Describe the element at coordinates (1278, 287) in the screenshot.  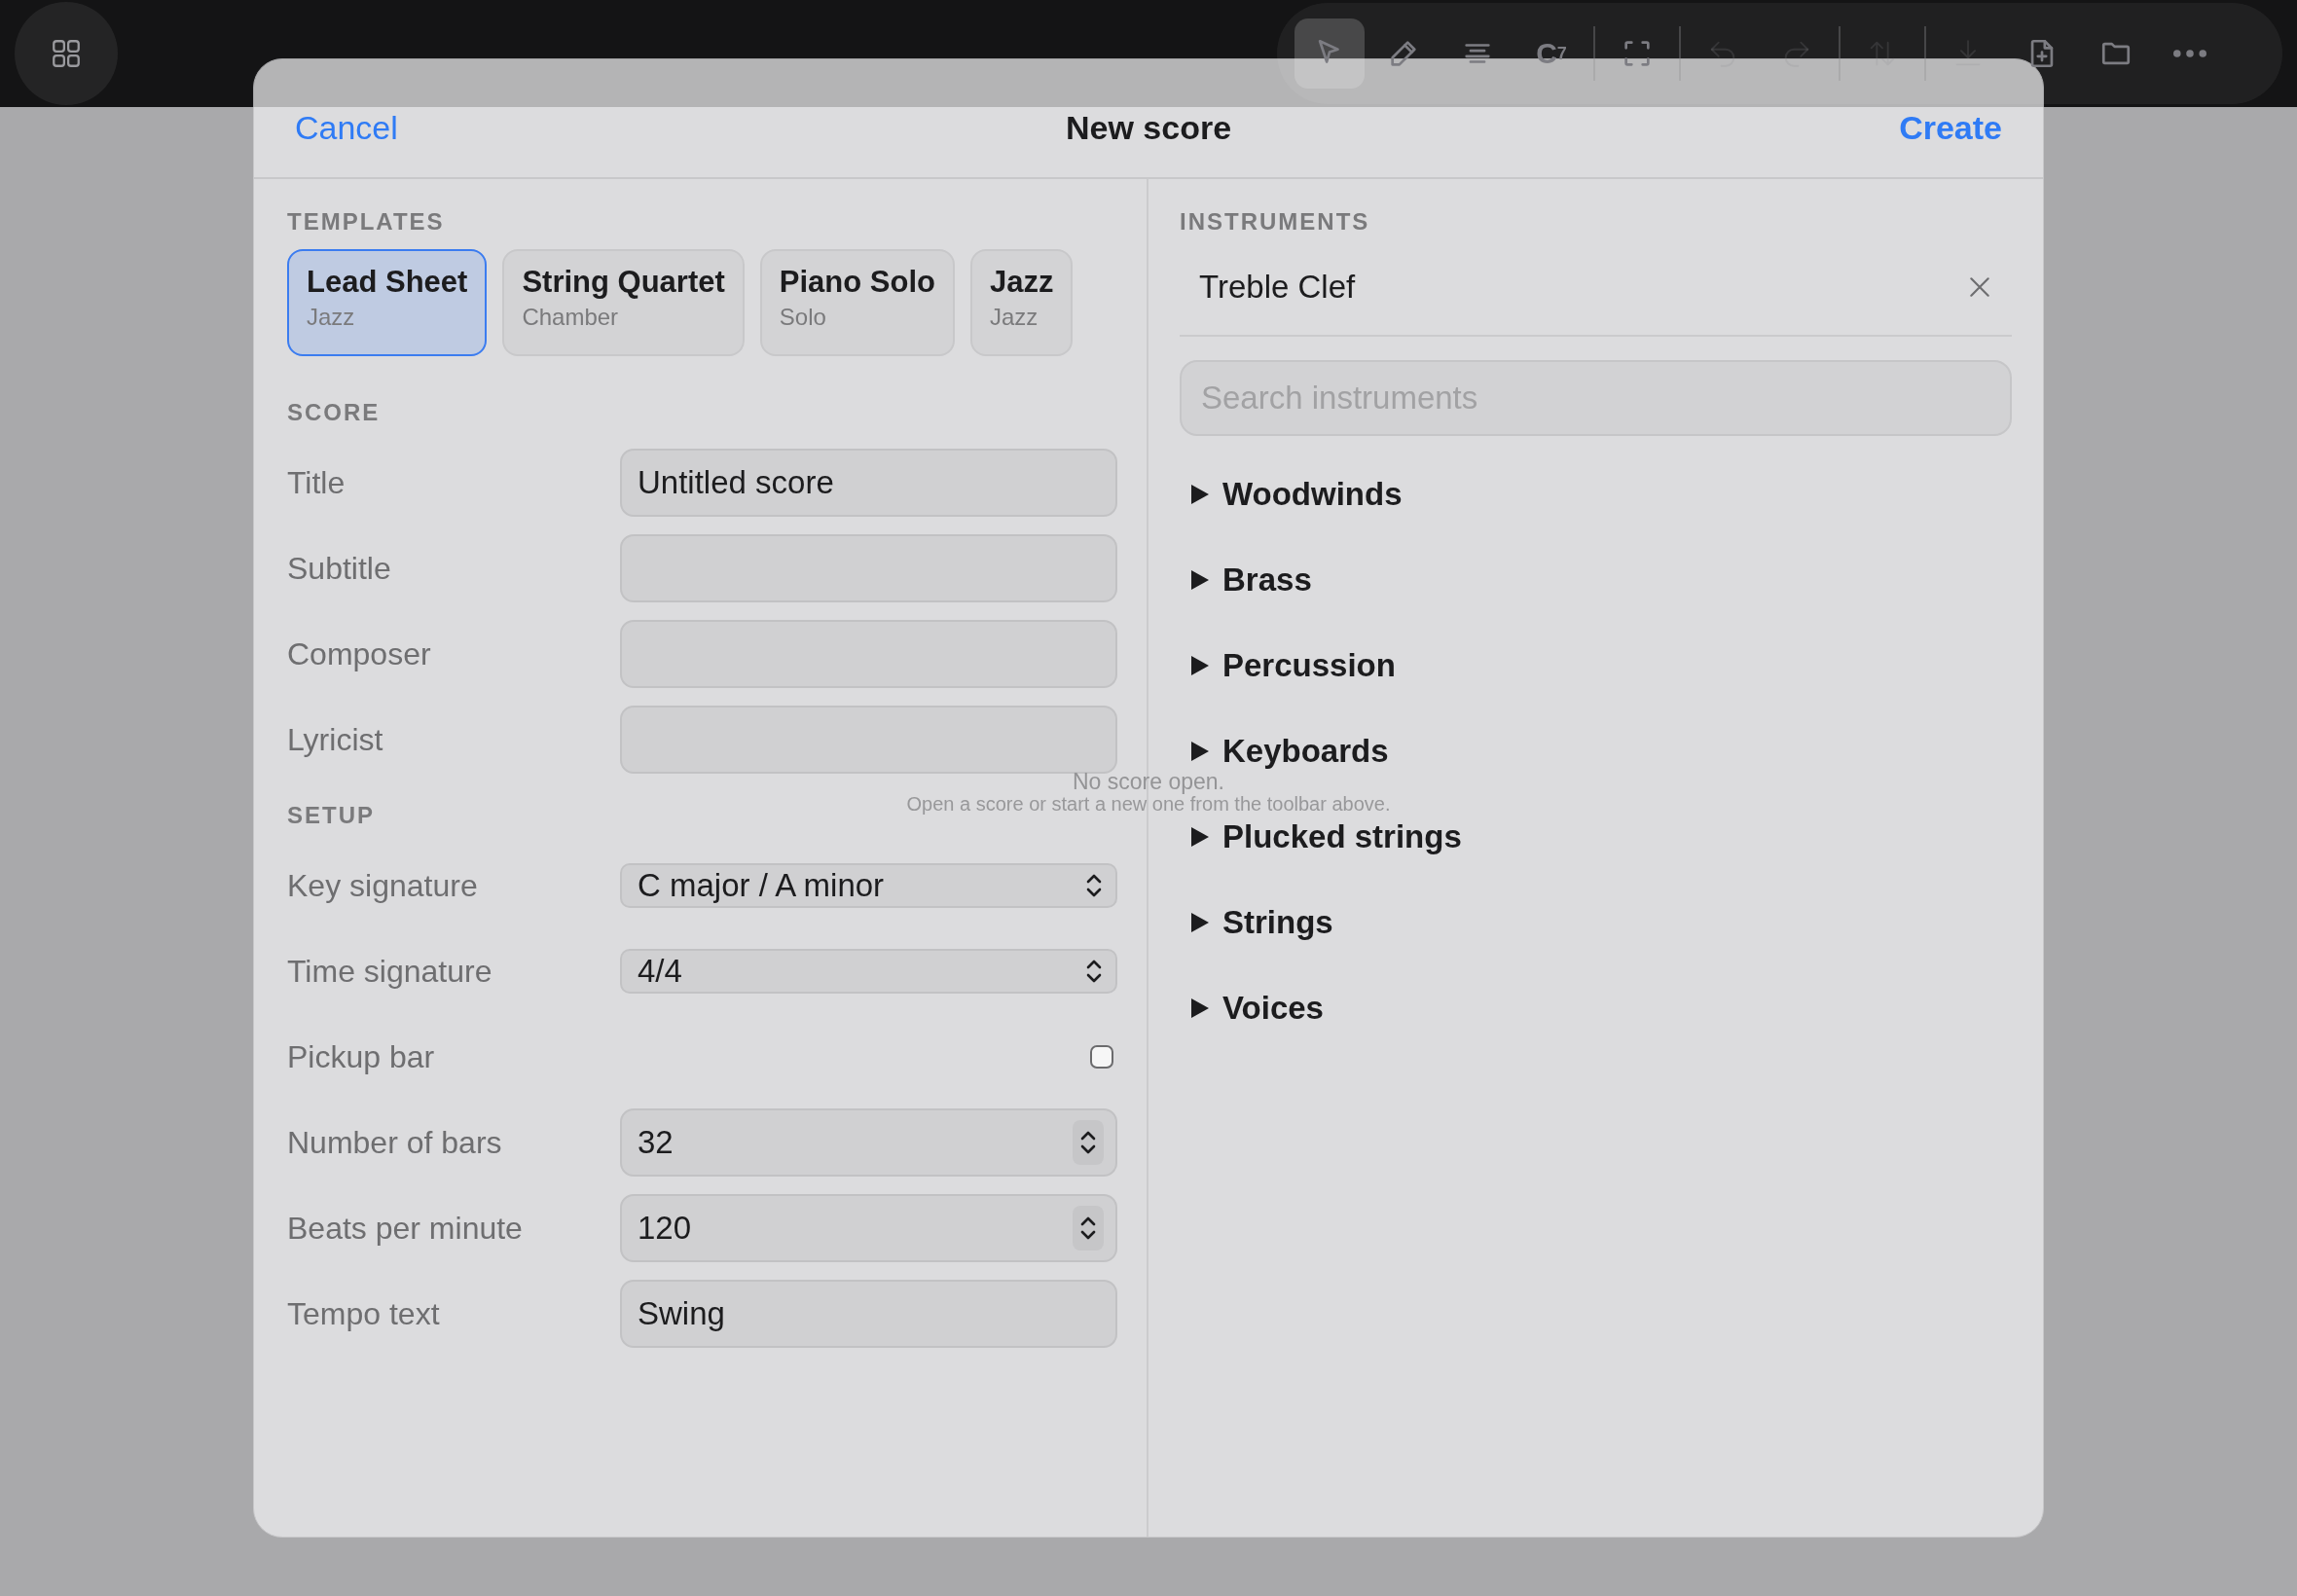
I see `instrument-name: Treble Clef` at that location.